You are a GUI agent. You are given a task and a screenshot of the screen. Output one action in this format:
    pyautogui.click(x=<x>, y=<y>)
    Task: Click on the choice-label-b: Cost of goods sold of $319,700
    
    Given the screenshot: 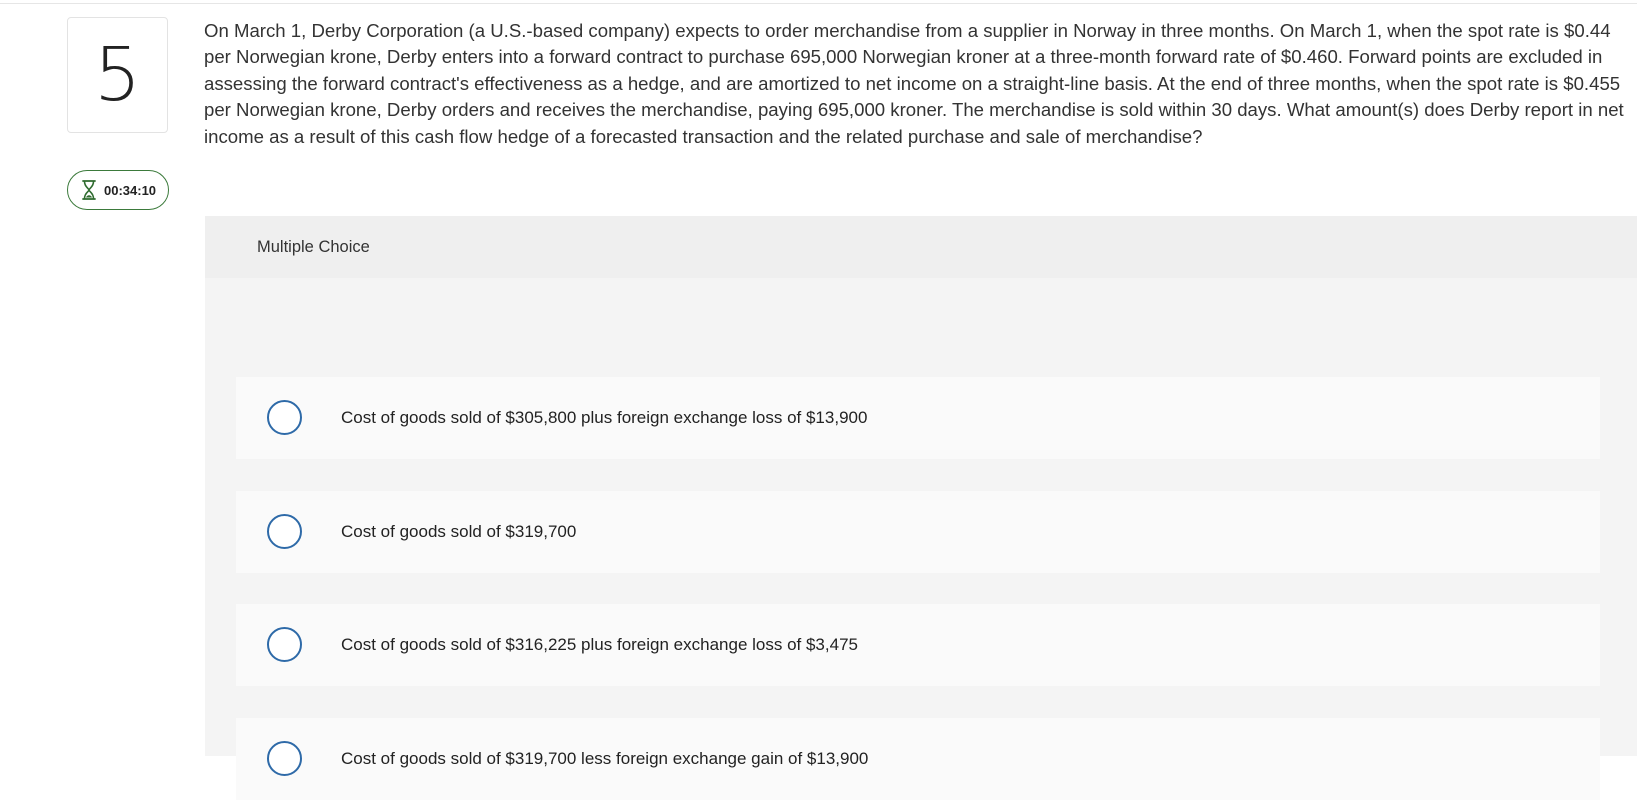 What is the action you would take?
    pyautogui.click(x=459, y=531)
    